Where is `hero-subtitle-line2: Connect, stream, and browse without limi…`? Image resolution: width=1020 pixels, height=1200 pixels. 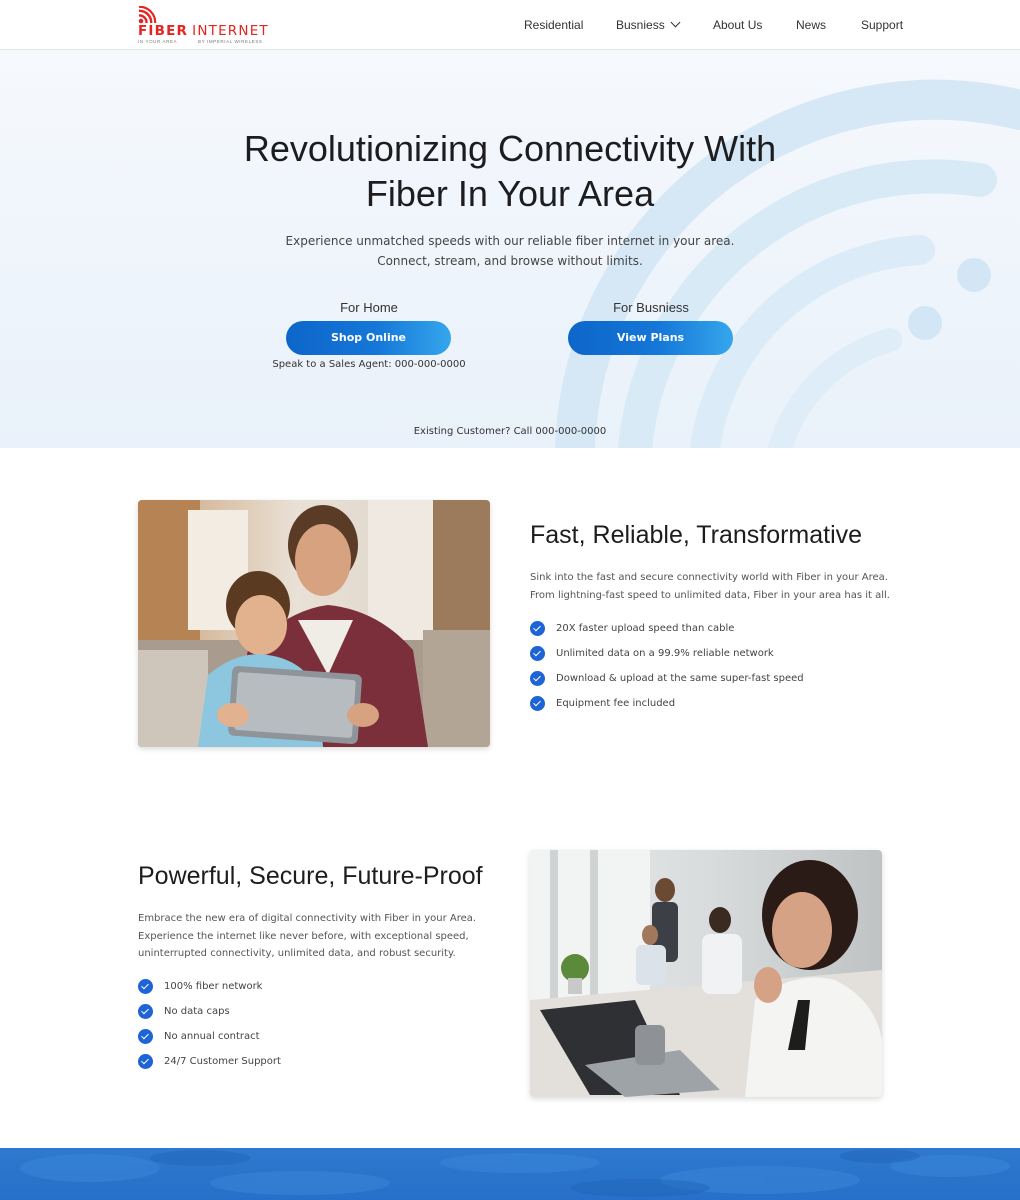
hero-subtitle-line2: Connect, stream, and browse without limi… is located at coordinates (510, 261).